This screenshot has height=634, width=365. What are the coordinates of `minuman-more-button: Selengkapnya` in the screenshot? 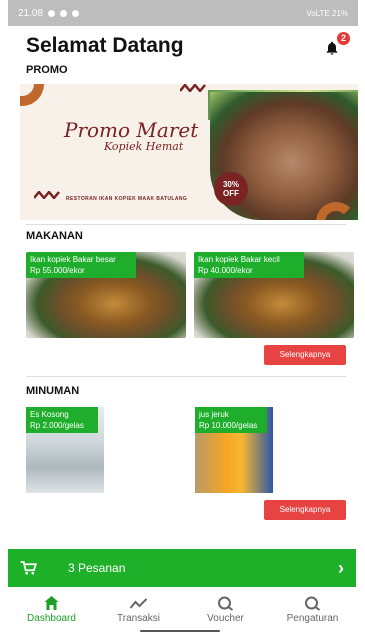 It's located at (305, 510).